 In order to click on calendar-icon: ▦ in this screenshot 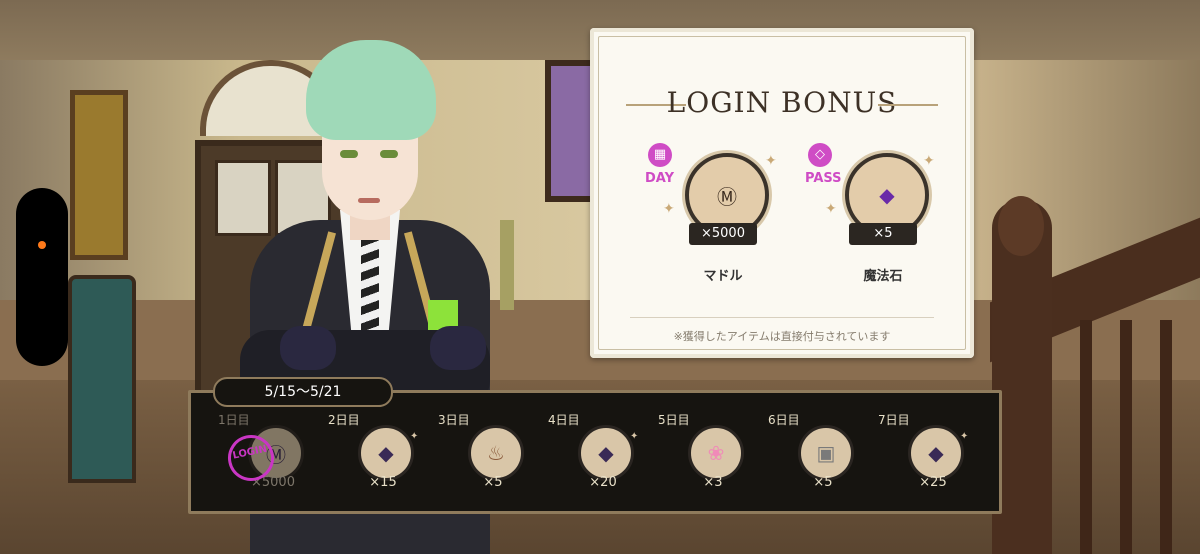, I will do `click(660, 155)`.